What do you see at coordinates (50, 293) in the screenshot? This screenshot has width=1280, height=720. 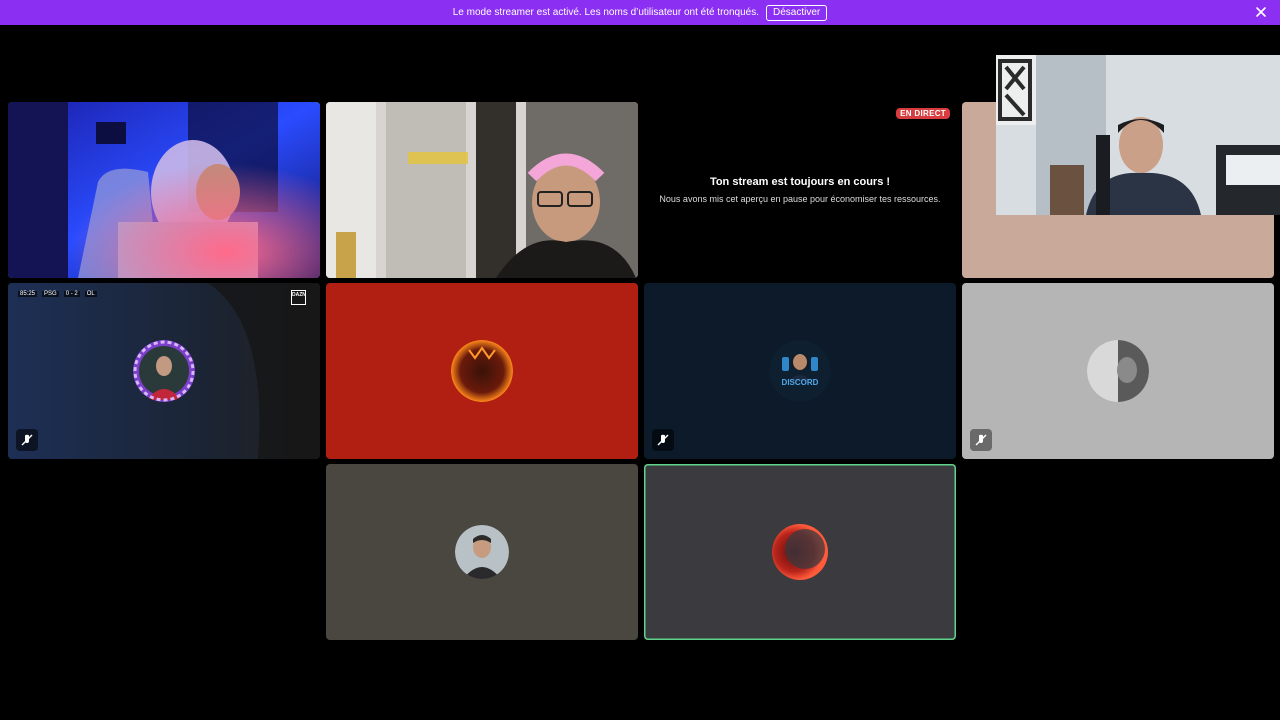 I see `team-home: PSG` at bounding box center [50, 293].